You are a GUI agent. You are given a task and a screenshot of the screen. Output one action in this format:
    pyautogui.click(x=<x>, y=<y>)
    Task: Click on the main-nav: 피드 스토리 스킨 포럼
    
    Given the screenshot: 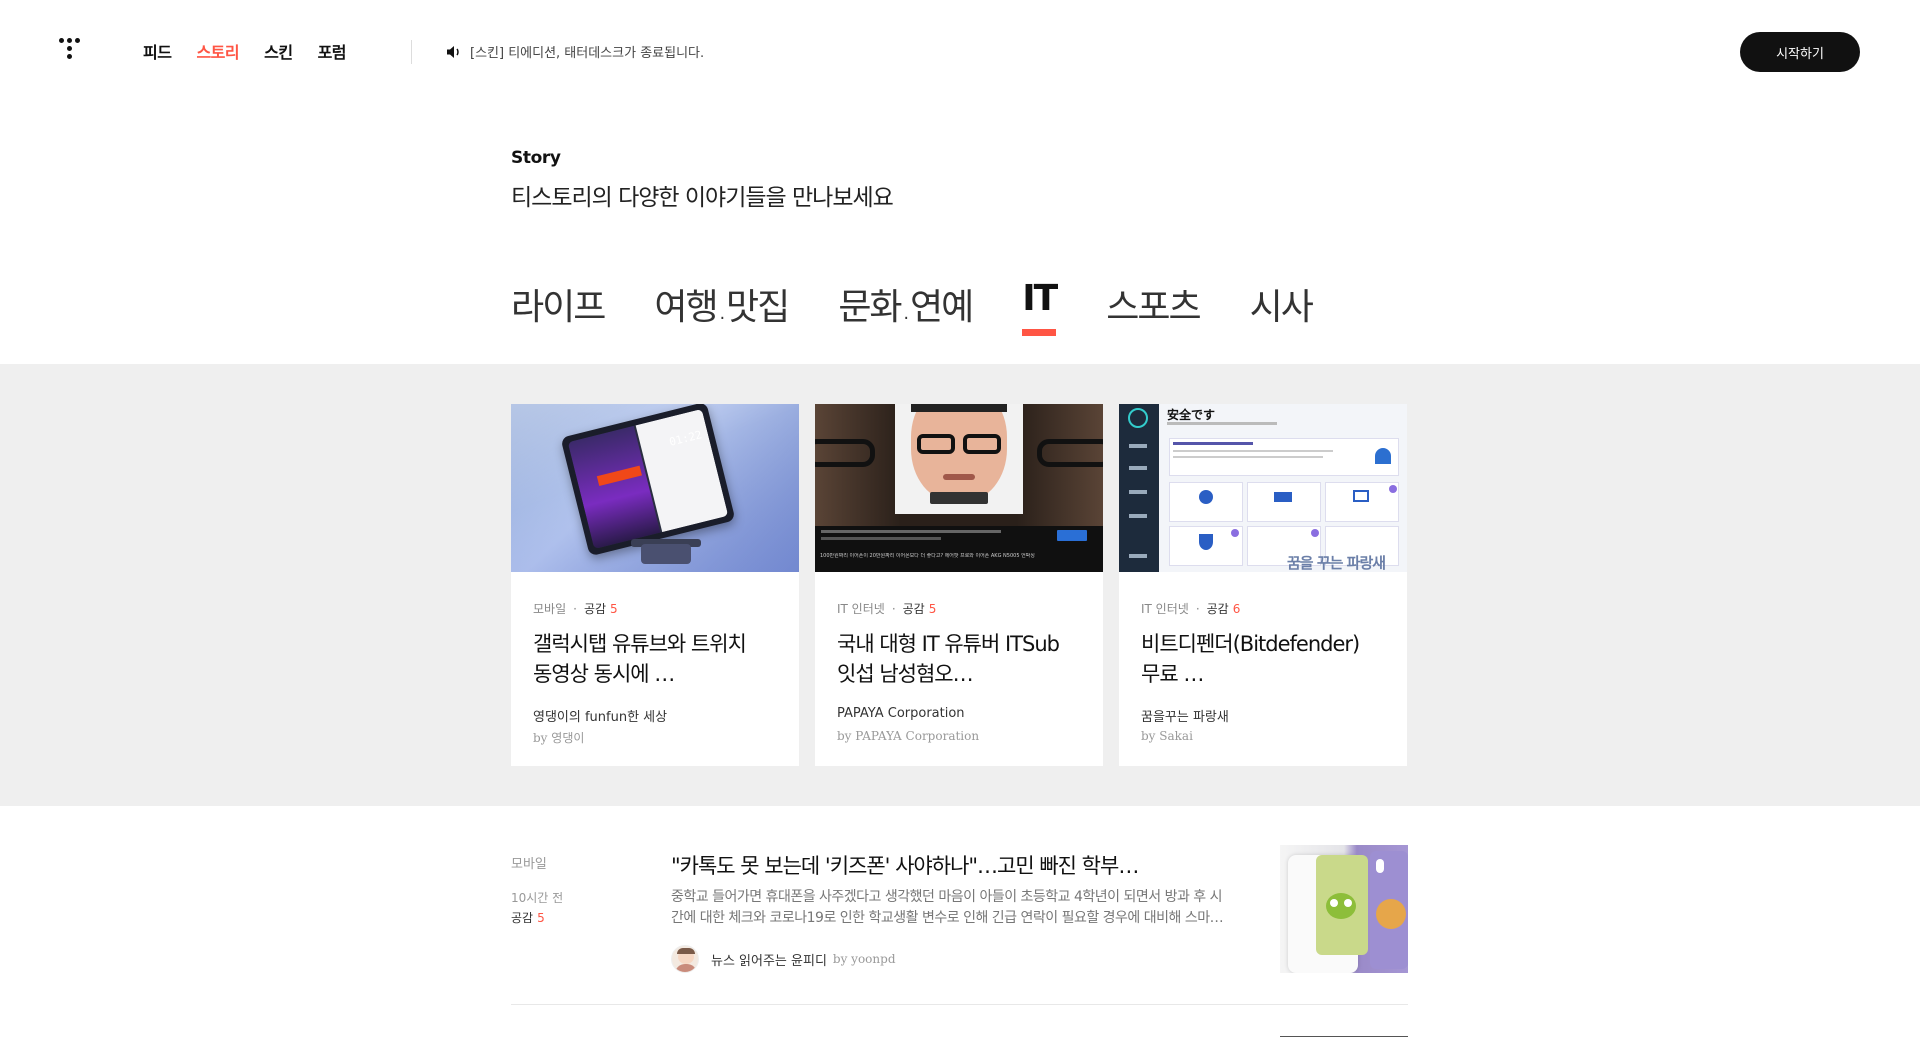 What is the action you would take?
    pyautogui.click(x=257, y=51)
    